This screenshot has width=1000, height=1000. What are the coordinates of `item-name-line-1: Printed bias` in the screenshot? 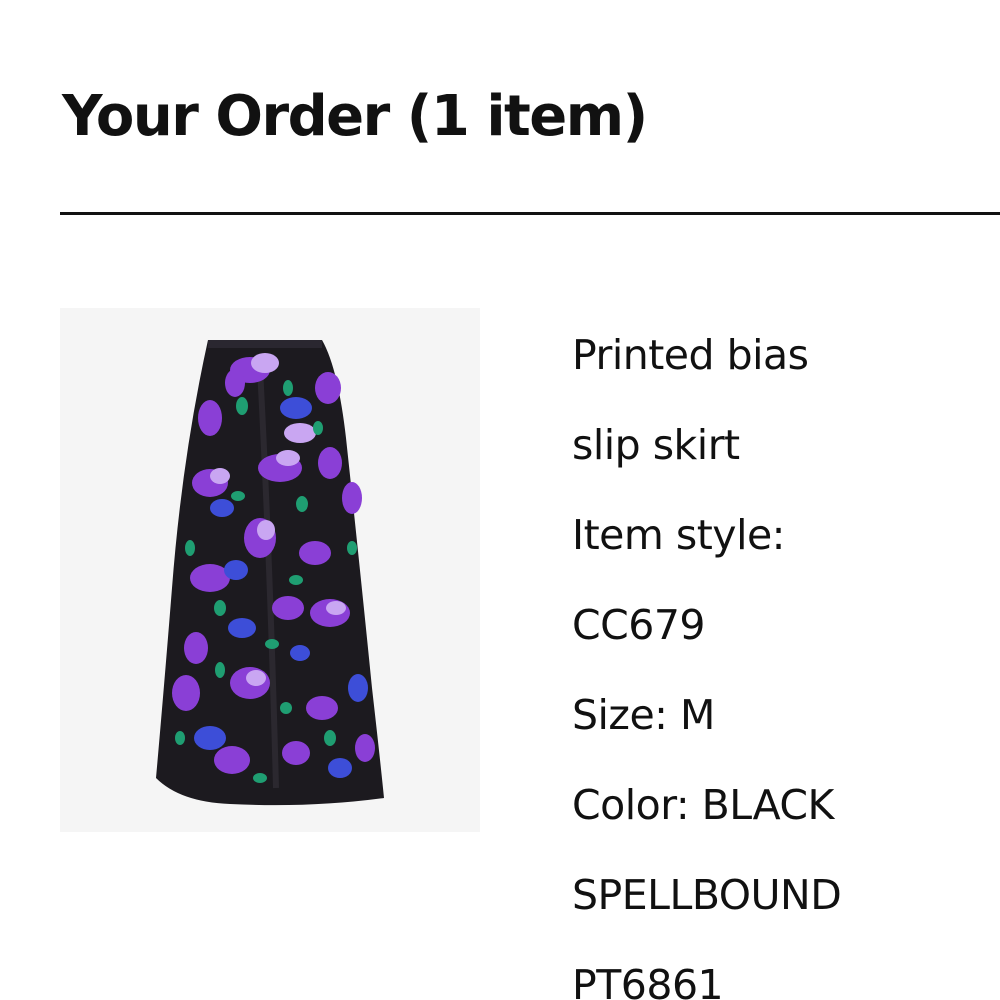 It's located at (690, 355).